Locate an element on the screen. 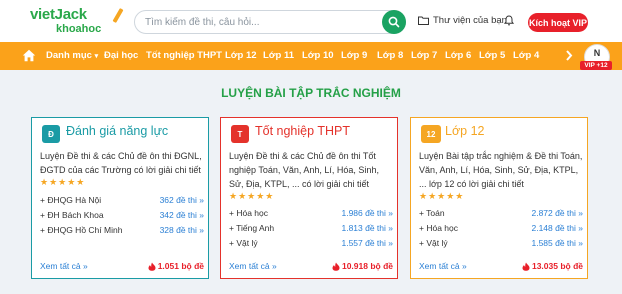 This screenshot has width=622, height=294. card-title: Đánh giá năng lực is located at coordinates (117, 131).